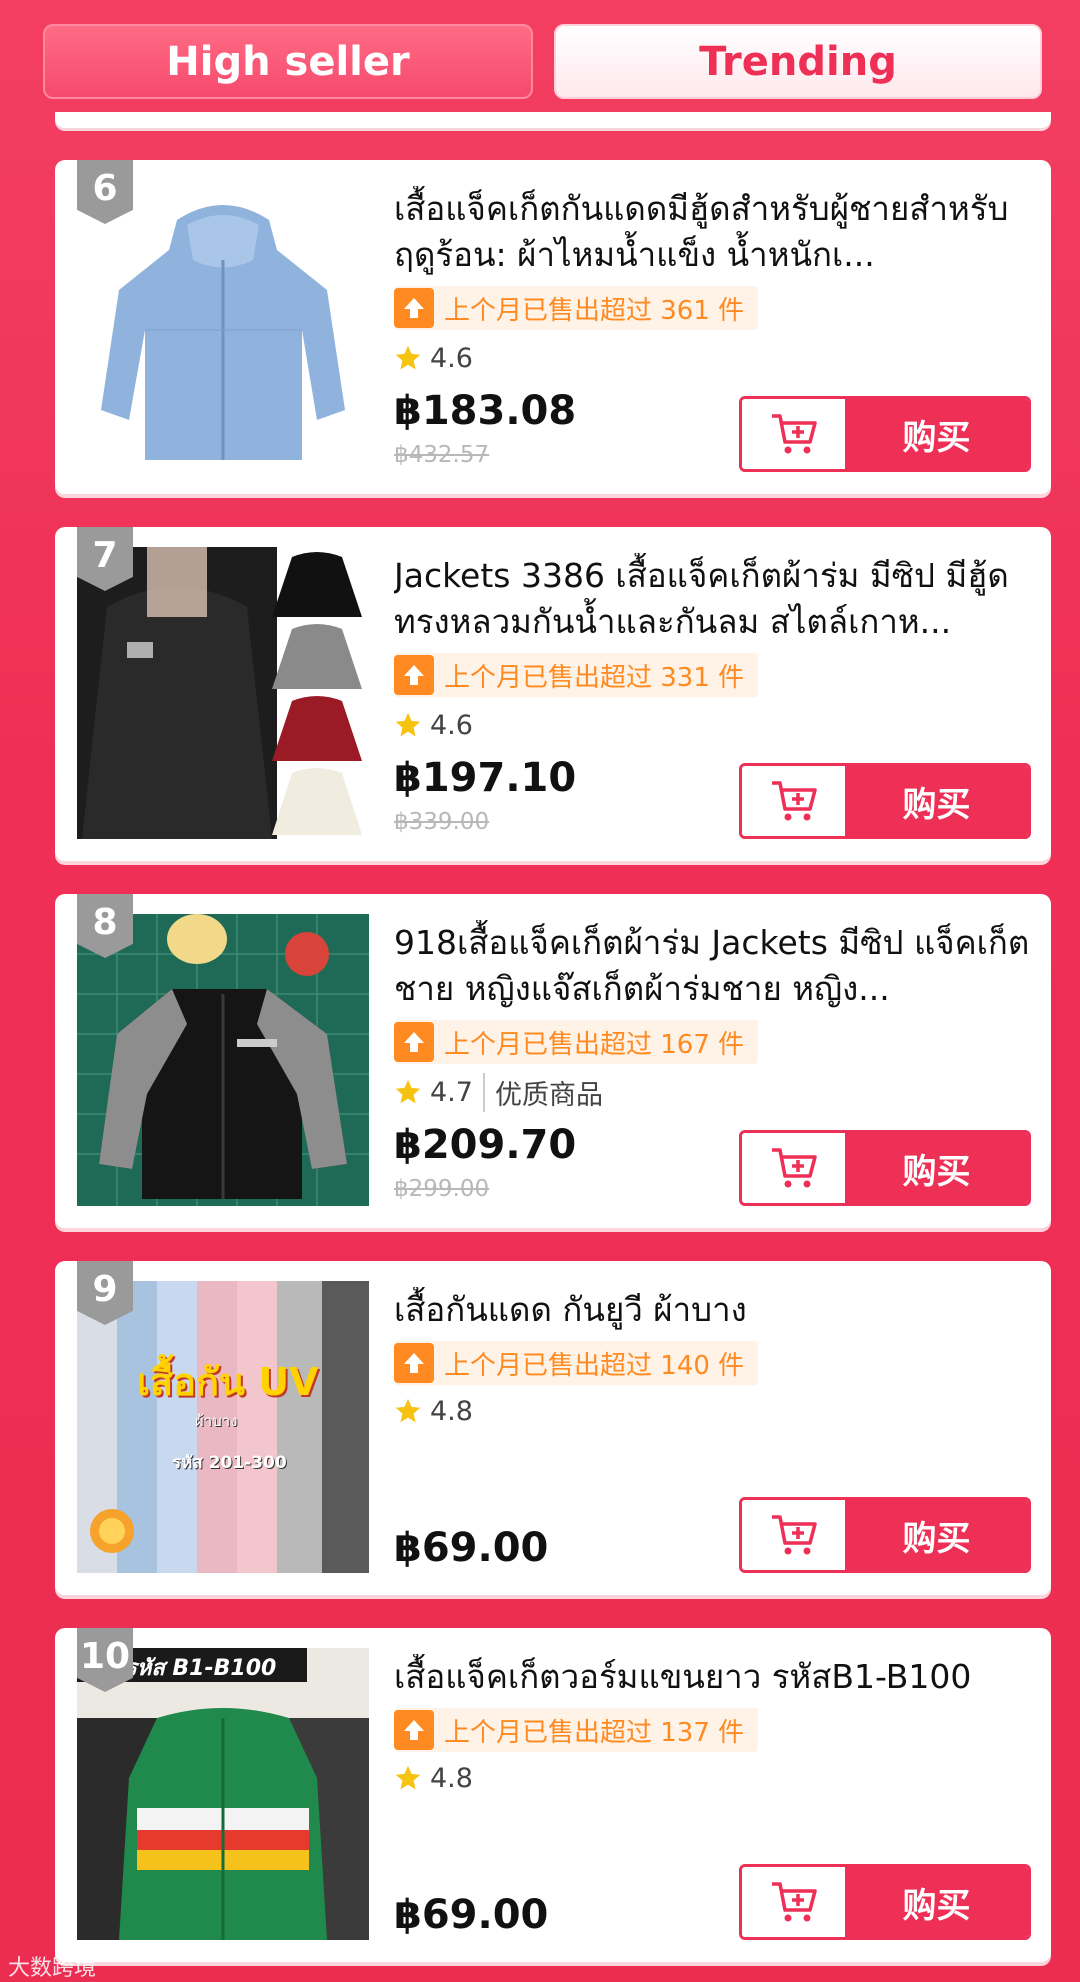 Image resolution: width=1080 pixels, height=1982 pixels. What do you see at coordinates (798, 61) in the screenshot?
I see `tab-trending: Trending` at bounding box center [798, 61].